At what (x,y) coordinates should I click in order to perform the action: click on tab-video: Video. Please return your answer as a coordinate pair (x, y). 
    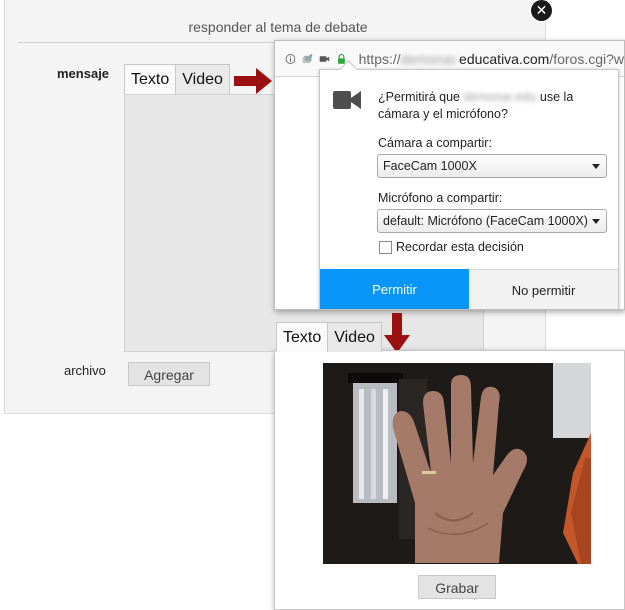
    Looking at the image, I should click on (203, 79).